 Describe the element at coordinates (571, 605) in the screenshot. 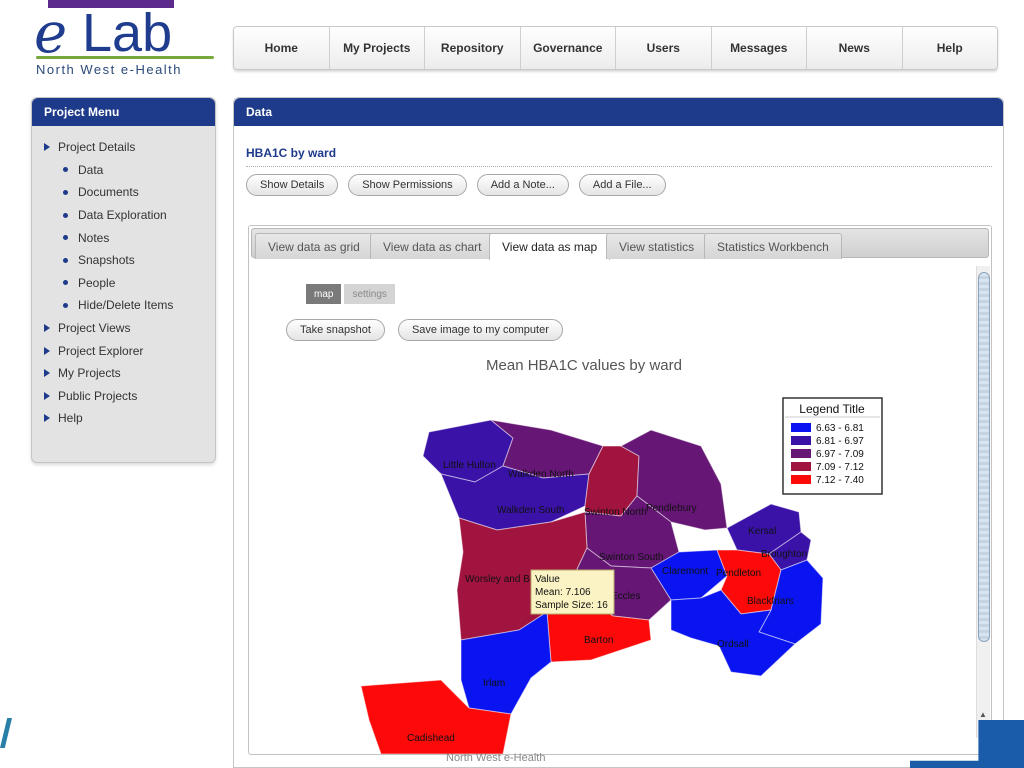

I see `tooltip-sample-size: Sample Size: 16` at that location.